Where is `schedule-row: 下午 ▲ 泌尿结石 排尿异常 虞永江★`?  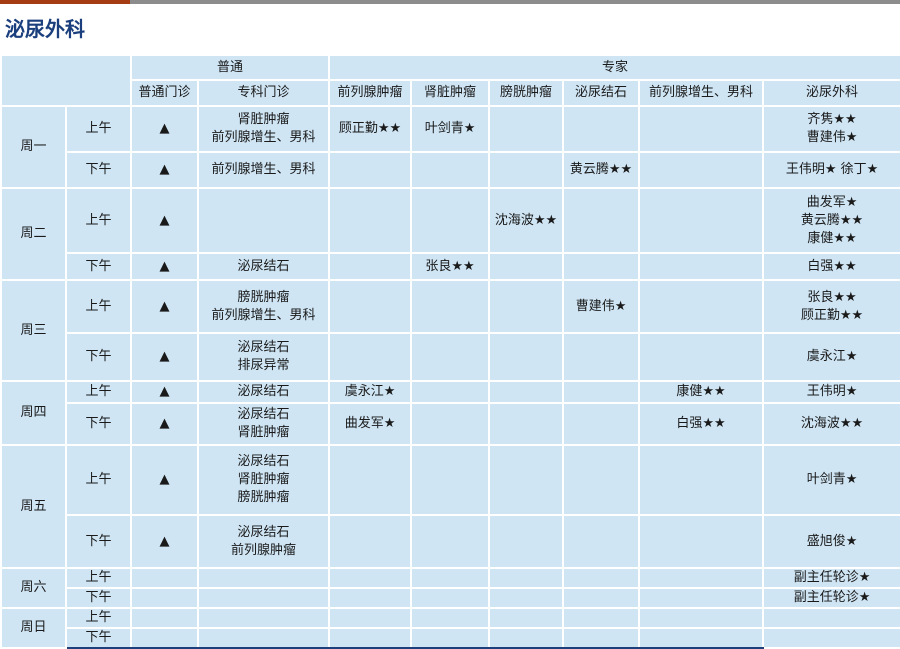 schedule-row: 下午 ▲ 泌尿结石 排尿异常 虞永江★ is located at coordinates (450, 357).